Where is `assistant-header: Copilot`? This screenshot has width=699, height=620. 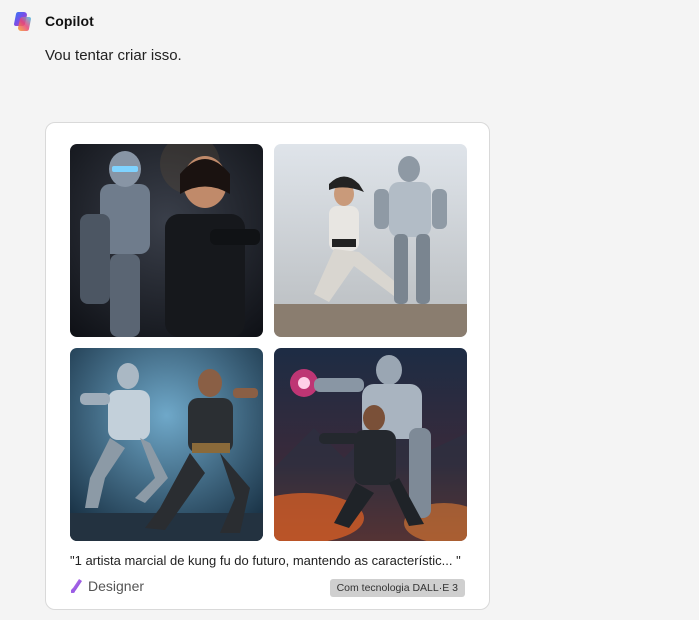 assistant-header: Copilot is located at coordinates (52, 21).